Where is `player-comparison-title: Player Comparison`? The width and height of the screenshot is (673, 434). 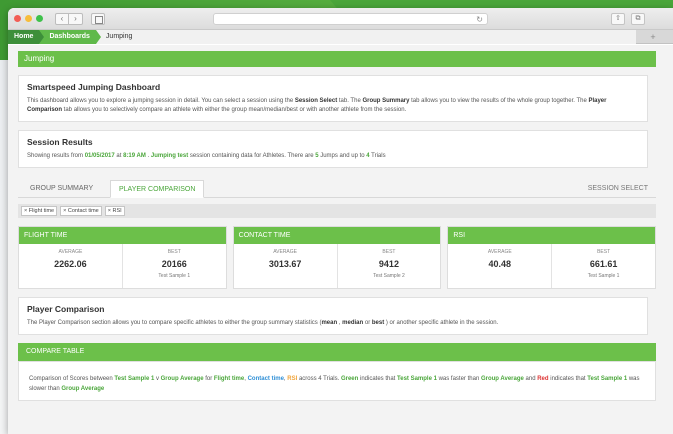 player-comparison-title: Player Comparison is located at coordinates (66, 309).